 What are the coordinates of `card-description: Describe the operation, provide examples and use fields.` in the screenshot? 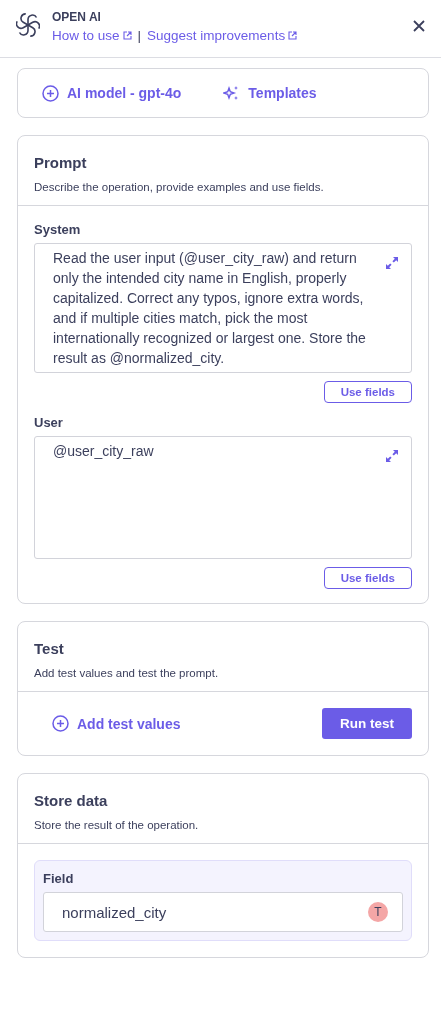 It's located at (179, 187).